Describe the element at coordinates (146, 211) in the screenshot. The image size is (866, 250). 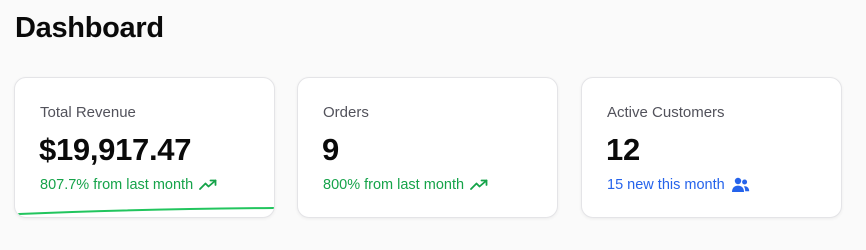
I see `revenue-sparkline` at that location.